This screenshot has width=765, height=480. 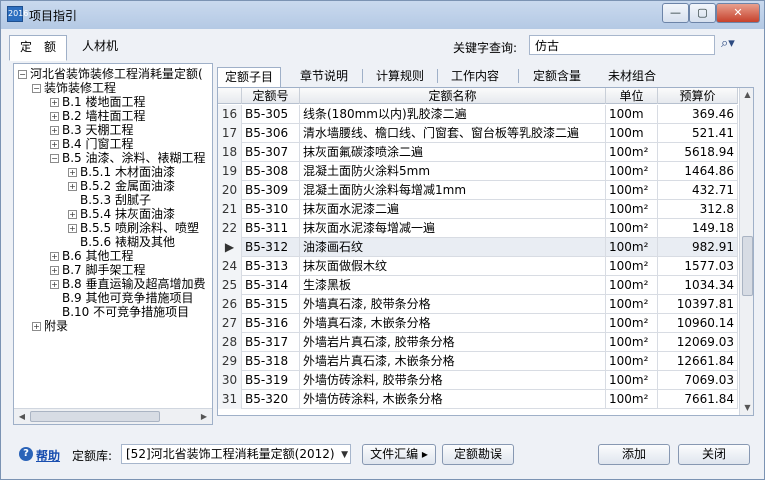 I want to click on tree-item: + B.2 墙柱面工程, so click(x=98, y=116).